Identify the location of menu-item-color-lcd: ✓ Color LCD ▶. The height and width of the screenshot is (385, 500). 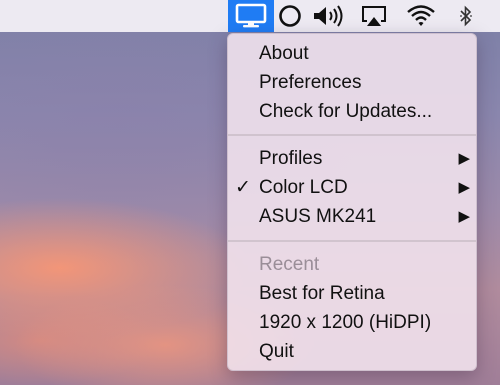
(352, 188).